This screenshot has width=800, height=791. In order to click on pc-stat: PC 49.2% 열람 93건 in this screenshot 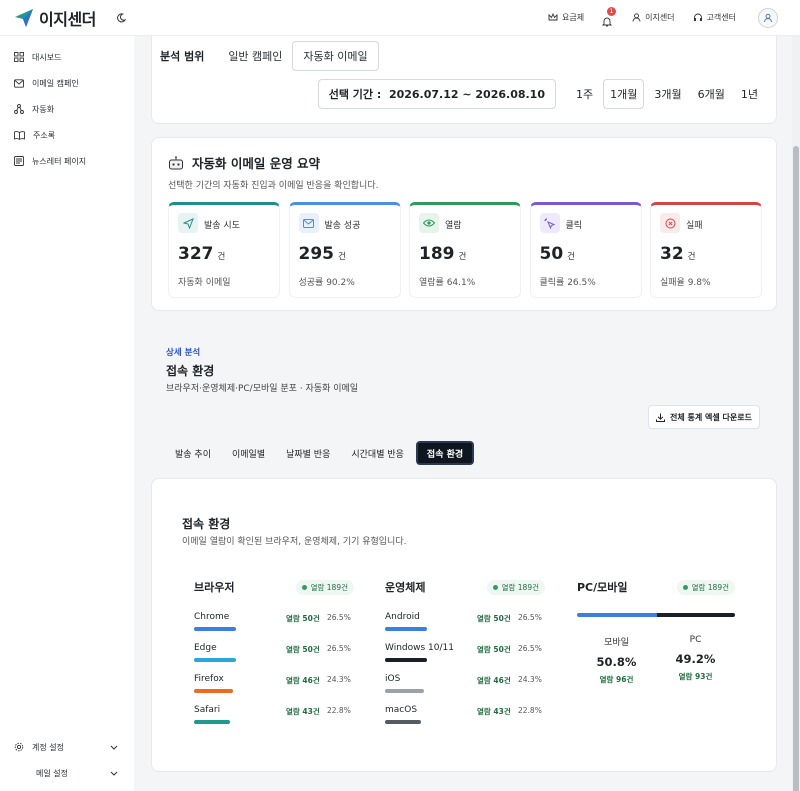, I will do `click(695, 658)`.